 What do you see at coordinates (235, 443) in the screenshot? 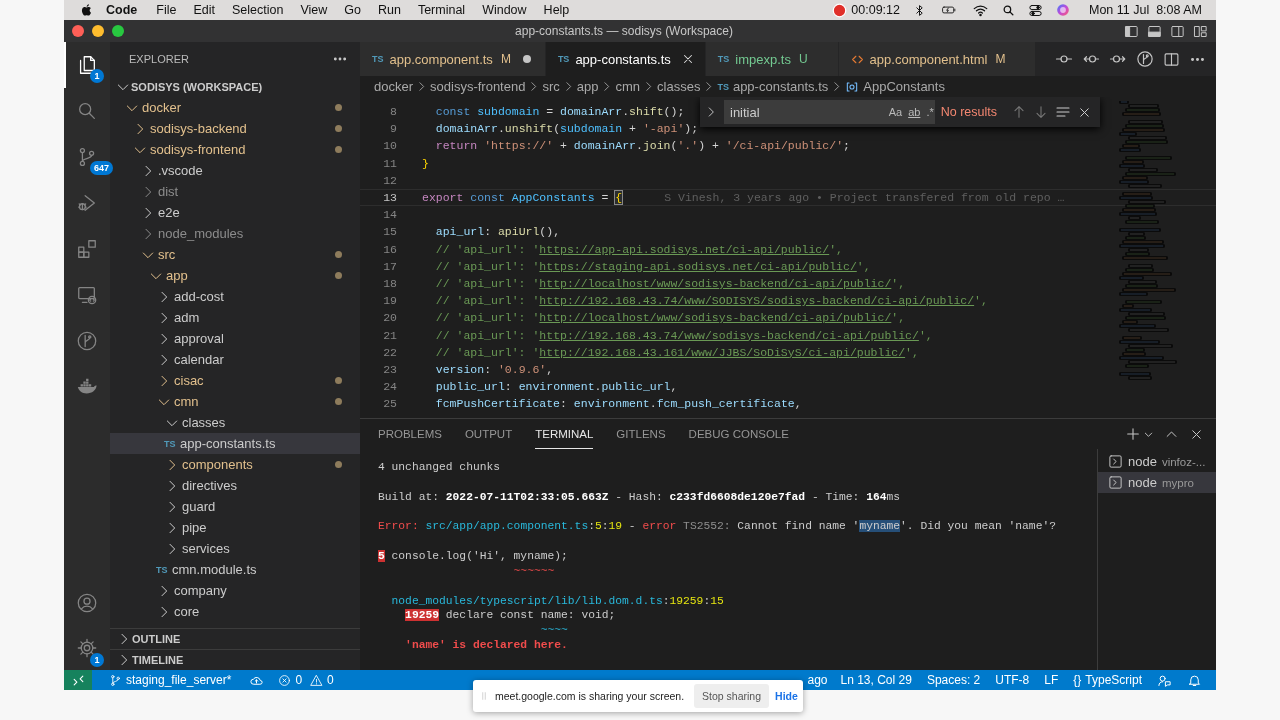
I see `tree-item: TS app-constants.ts` at bounding box center [235, 443].